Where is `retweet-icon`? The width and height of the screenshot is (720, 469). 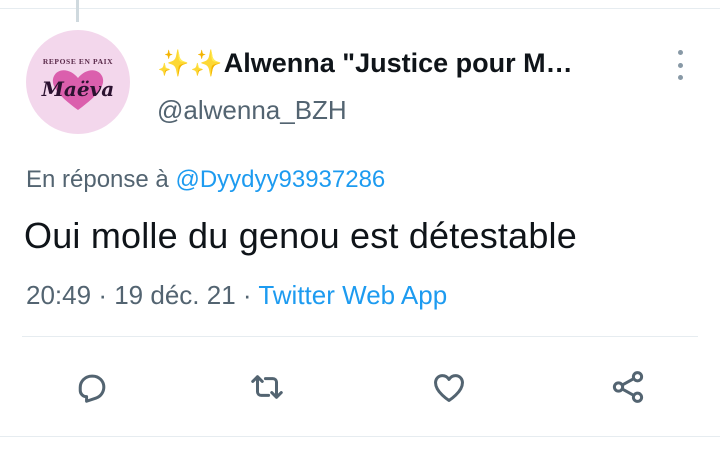 retweet-icon is located at coordinates (267, 387).